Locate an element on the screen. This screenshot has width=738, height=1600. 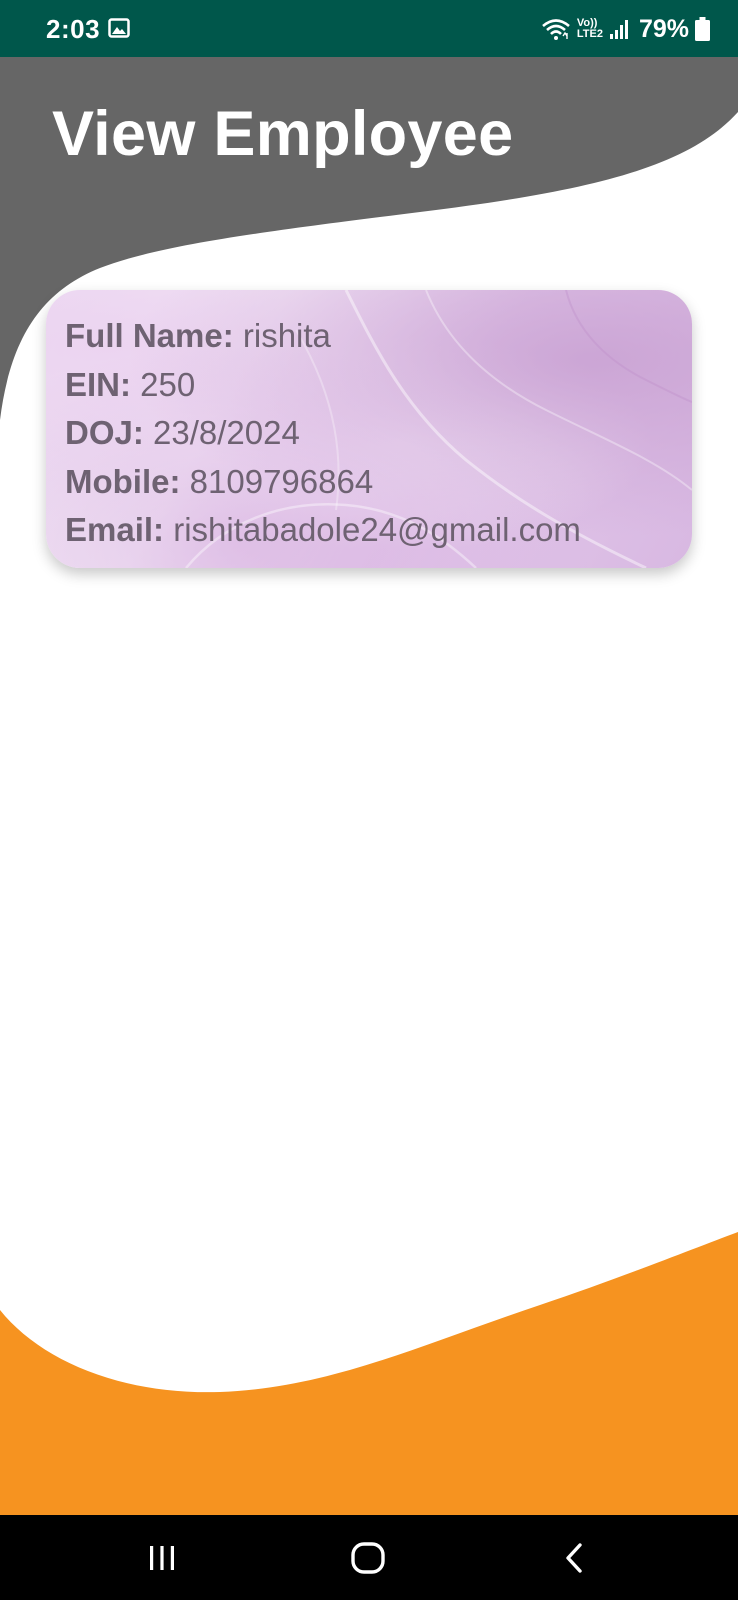
back-icon is located at coordinates (574, 1557).